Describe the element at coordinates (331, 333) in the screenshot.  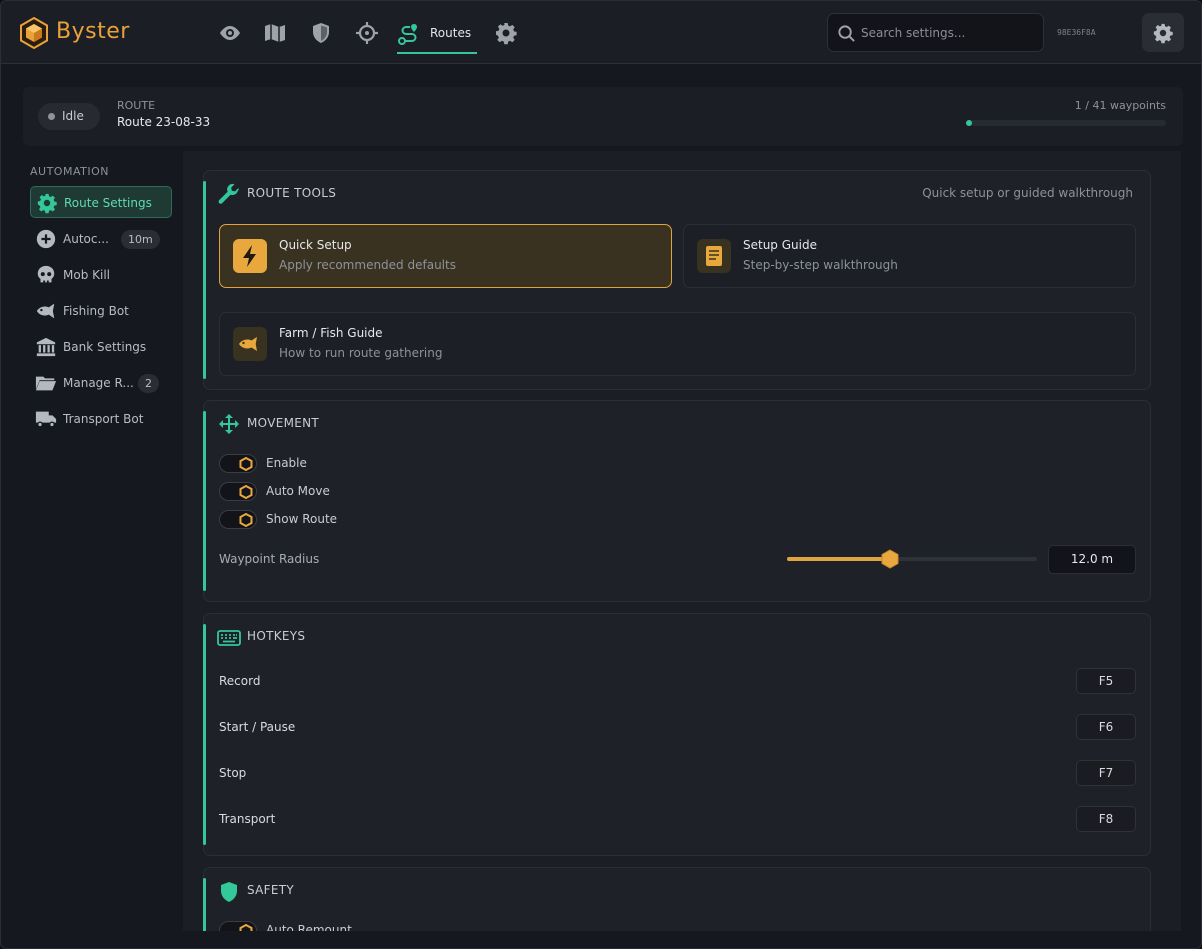
I see `tool-name: Farm / Fish Guide` at that location.